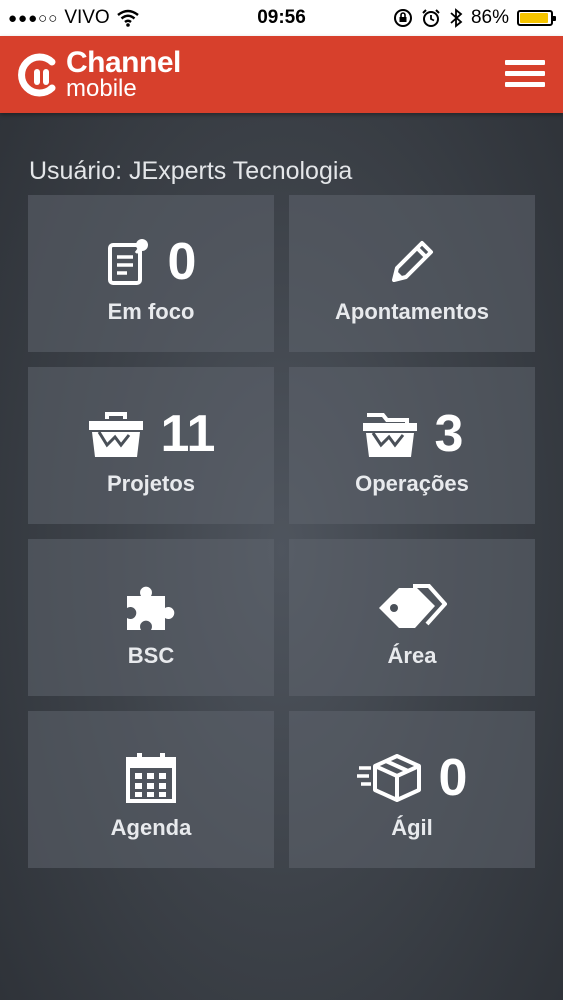  Describe the element at coordinates (489, 17) in the screenshot. I see `battery-percent: 86%` at that location.